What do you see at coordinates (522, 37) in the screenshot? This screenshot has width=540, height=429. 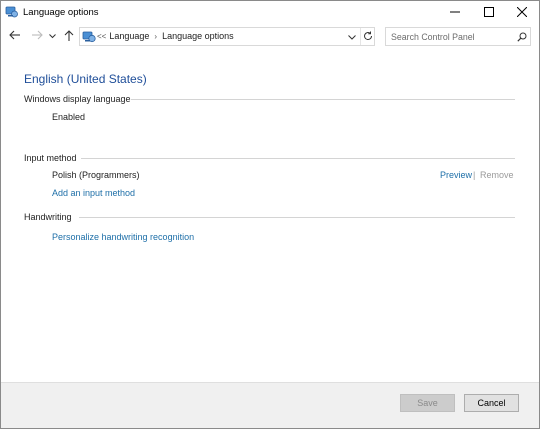 I see `search-icon` at bounding box center [522, 37].